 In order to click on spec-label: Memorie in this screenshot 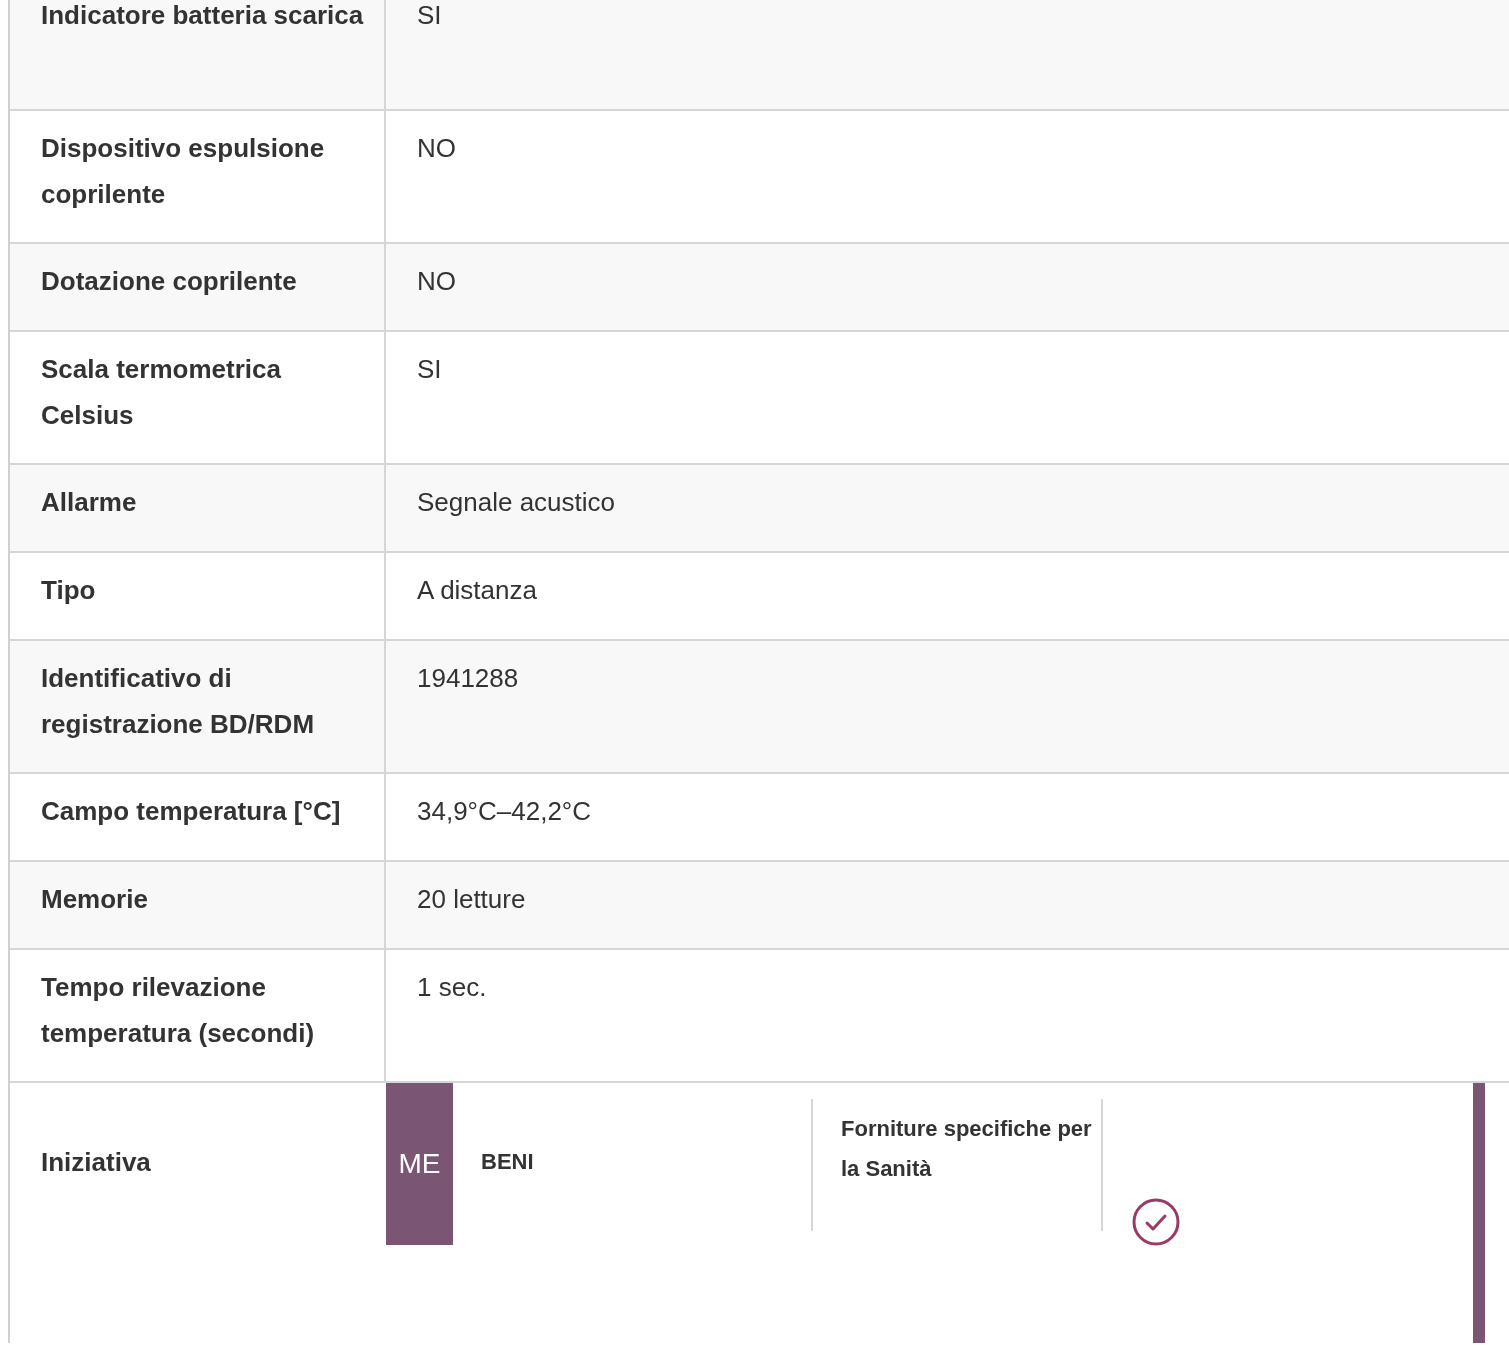, I will do `click(198, 905)`.